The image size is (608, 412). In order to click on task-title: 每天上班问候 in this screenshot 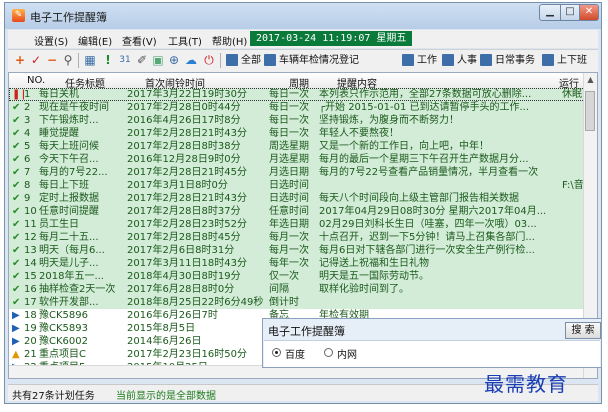, I will do `click(69, 146)`.